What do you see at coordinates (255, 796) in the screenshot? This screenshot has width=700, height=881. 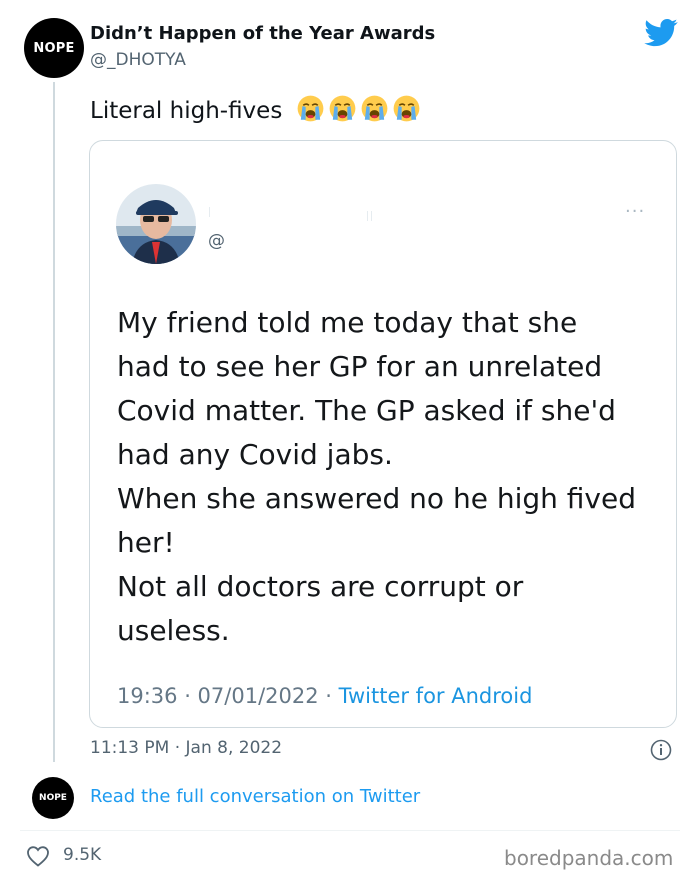 I see `read-full-conversation-link: Read the full conversation on Twitter` at bounding box center [255, 796].